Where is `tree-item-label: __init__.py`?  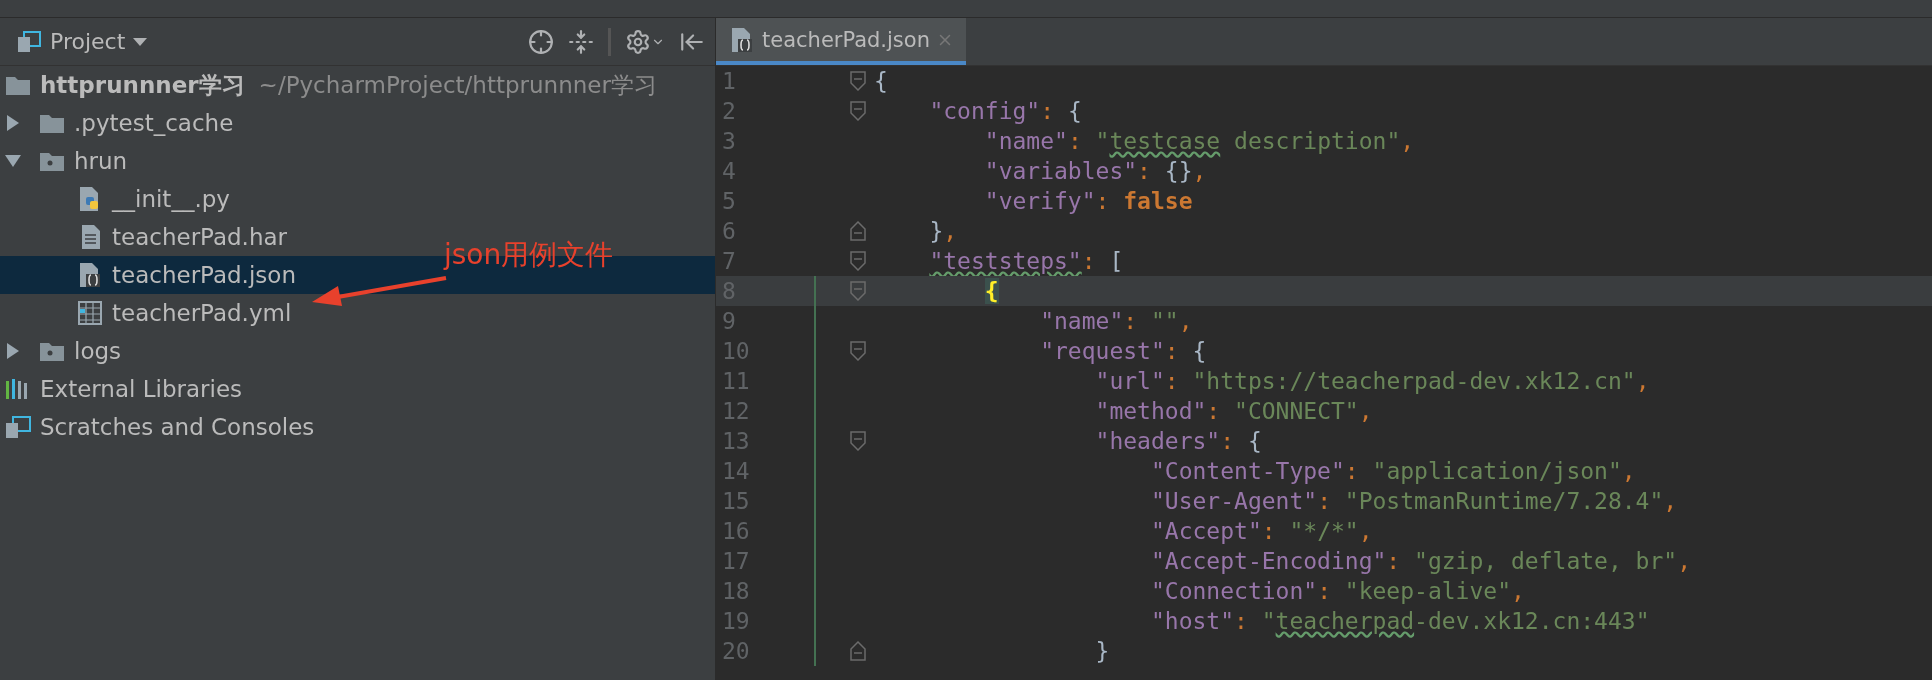
tree-item-label: __init__.py is located at coordinates (171, 199).